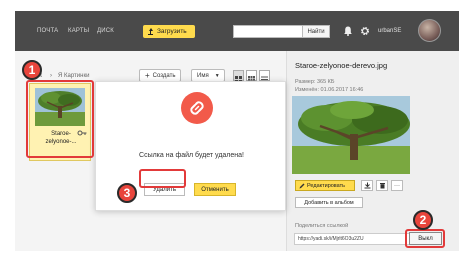 The image size is (474, 268). Describe the element at coordinates (238, 76) in the screenshot. I see `grid-large-view-icon` at that location.